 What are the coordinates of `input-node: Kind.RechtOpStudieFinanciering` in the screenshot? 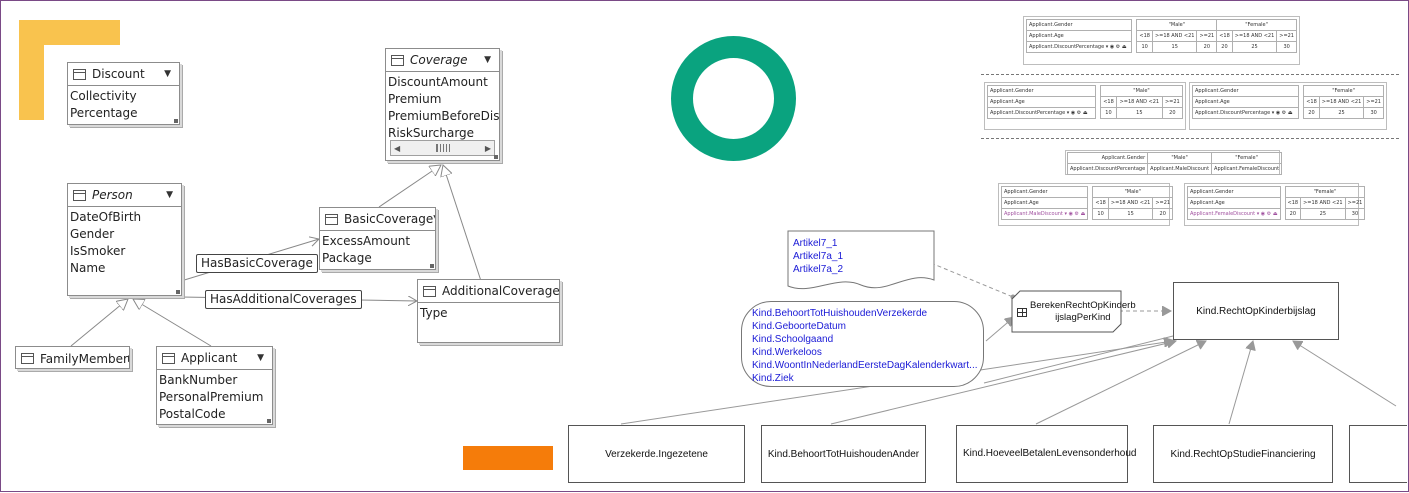 It's located at (1243, 454).